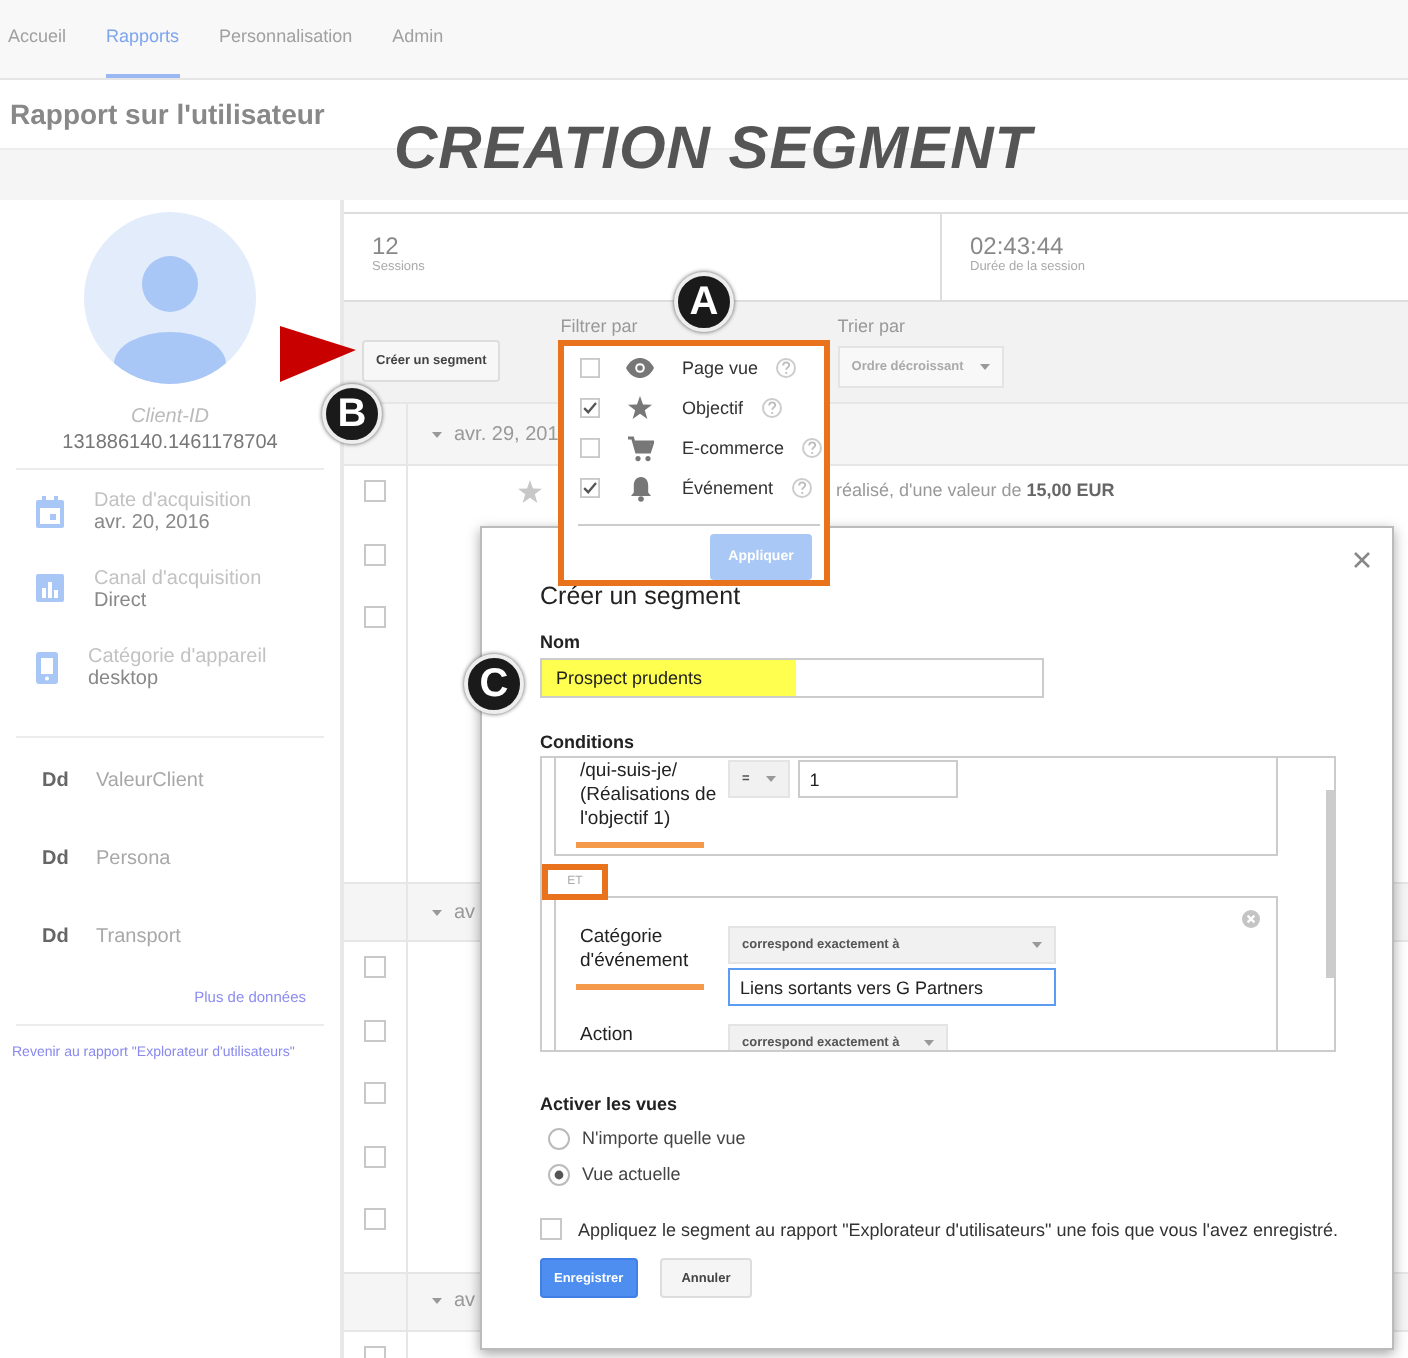 The height and width of the screenshot is (1358, 1408). What do you see at coordinates (713, 408) in the screenshot?
I see `filter-option-label: Objectif` at bounding box center [713, 408].